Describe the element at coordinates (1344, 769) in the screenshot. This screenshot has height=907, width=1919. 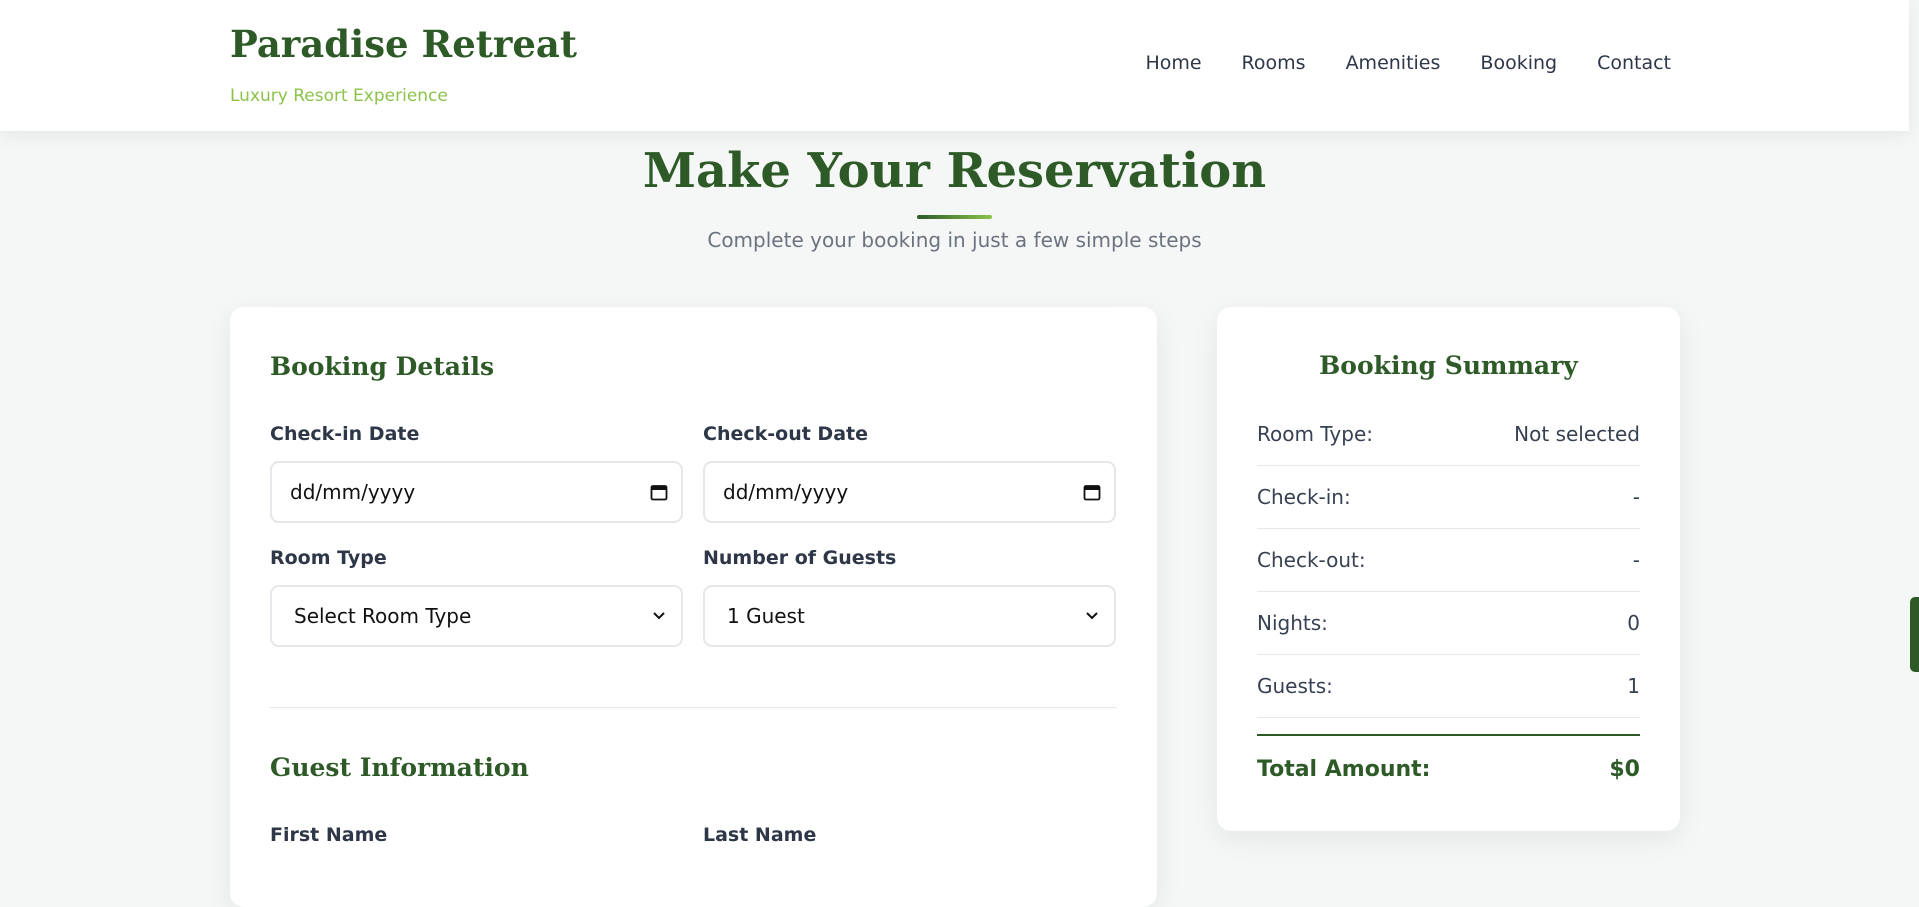
I see `total-label: Total Amount:` at that location.